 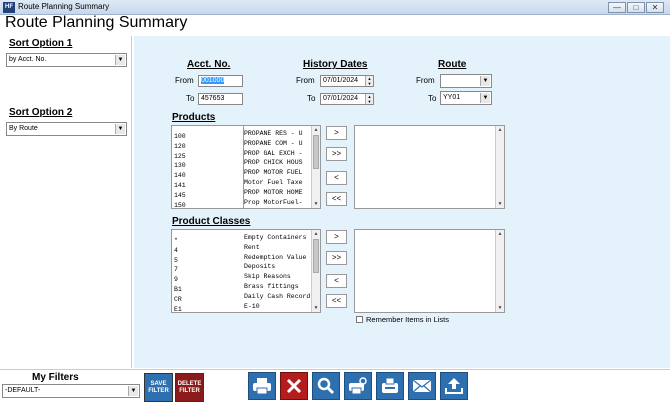 I want to click on list-item: 145 PROP MOTOR HOME, so click(x=242, y=193).